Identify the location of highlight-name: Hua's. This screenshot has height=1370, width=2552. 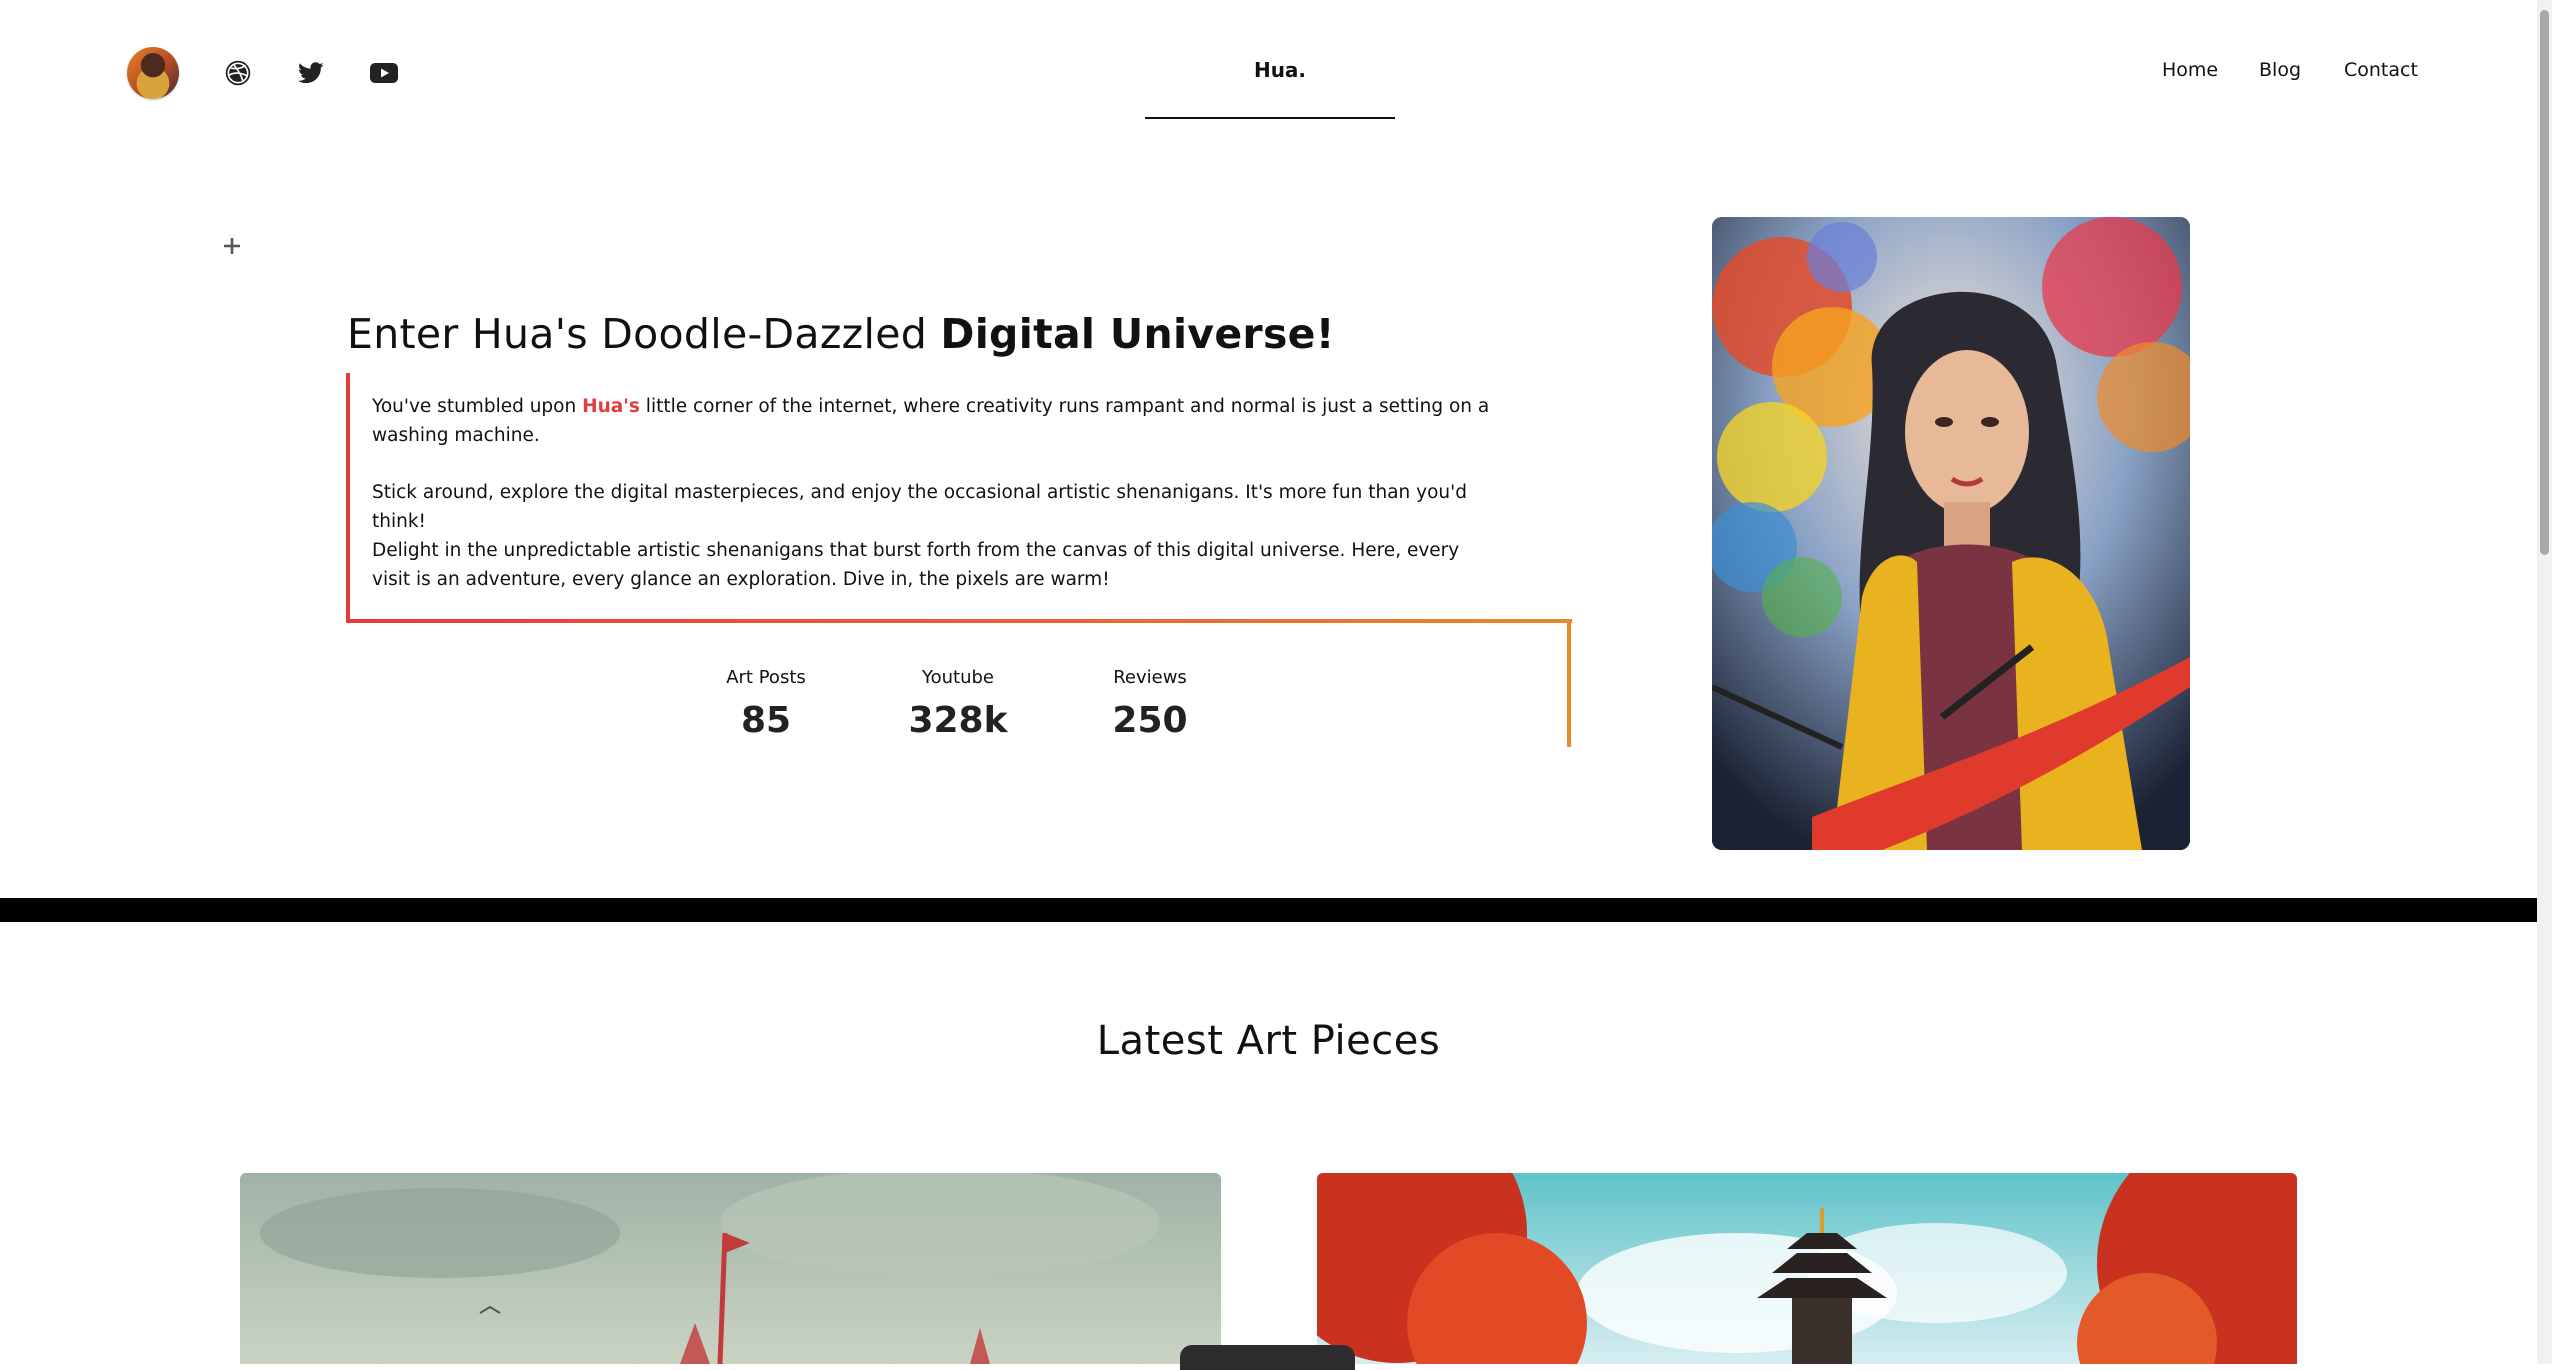
(611, 406).